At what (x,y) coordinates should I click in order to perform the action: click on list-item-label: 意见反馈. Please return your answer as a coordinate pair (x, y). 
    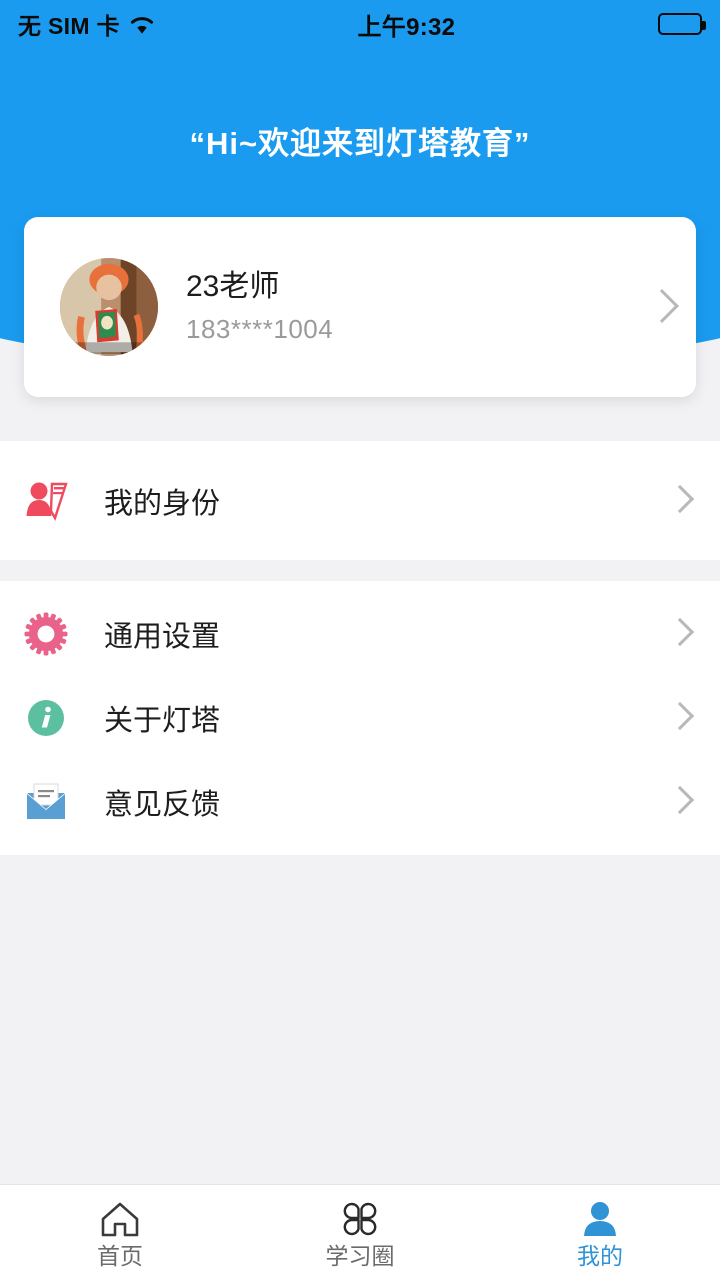
    Looking at the image, I should click on (162, 805).